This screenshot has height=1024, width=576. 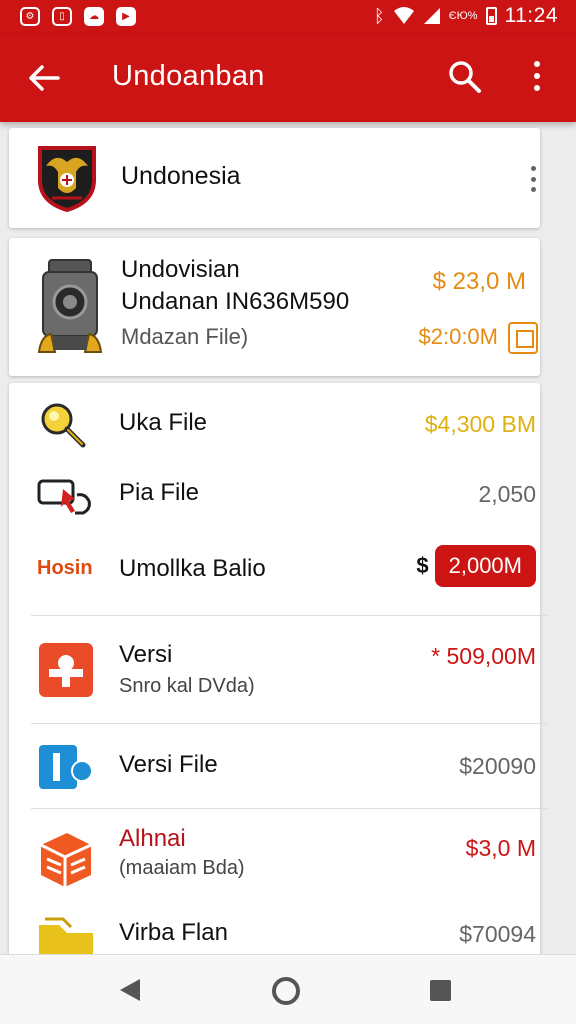 I want to click on system-status: ᛒ ЄЮ% 11:24, so click(x=466, y=16).